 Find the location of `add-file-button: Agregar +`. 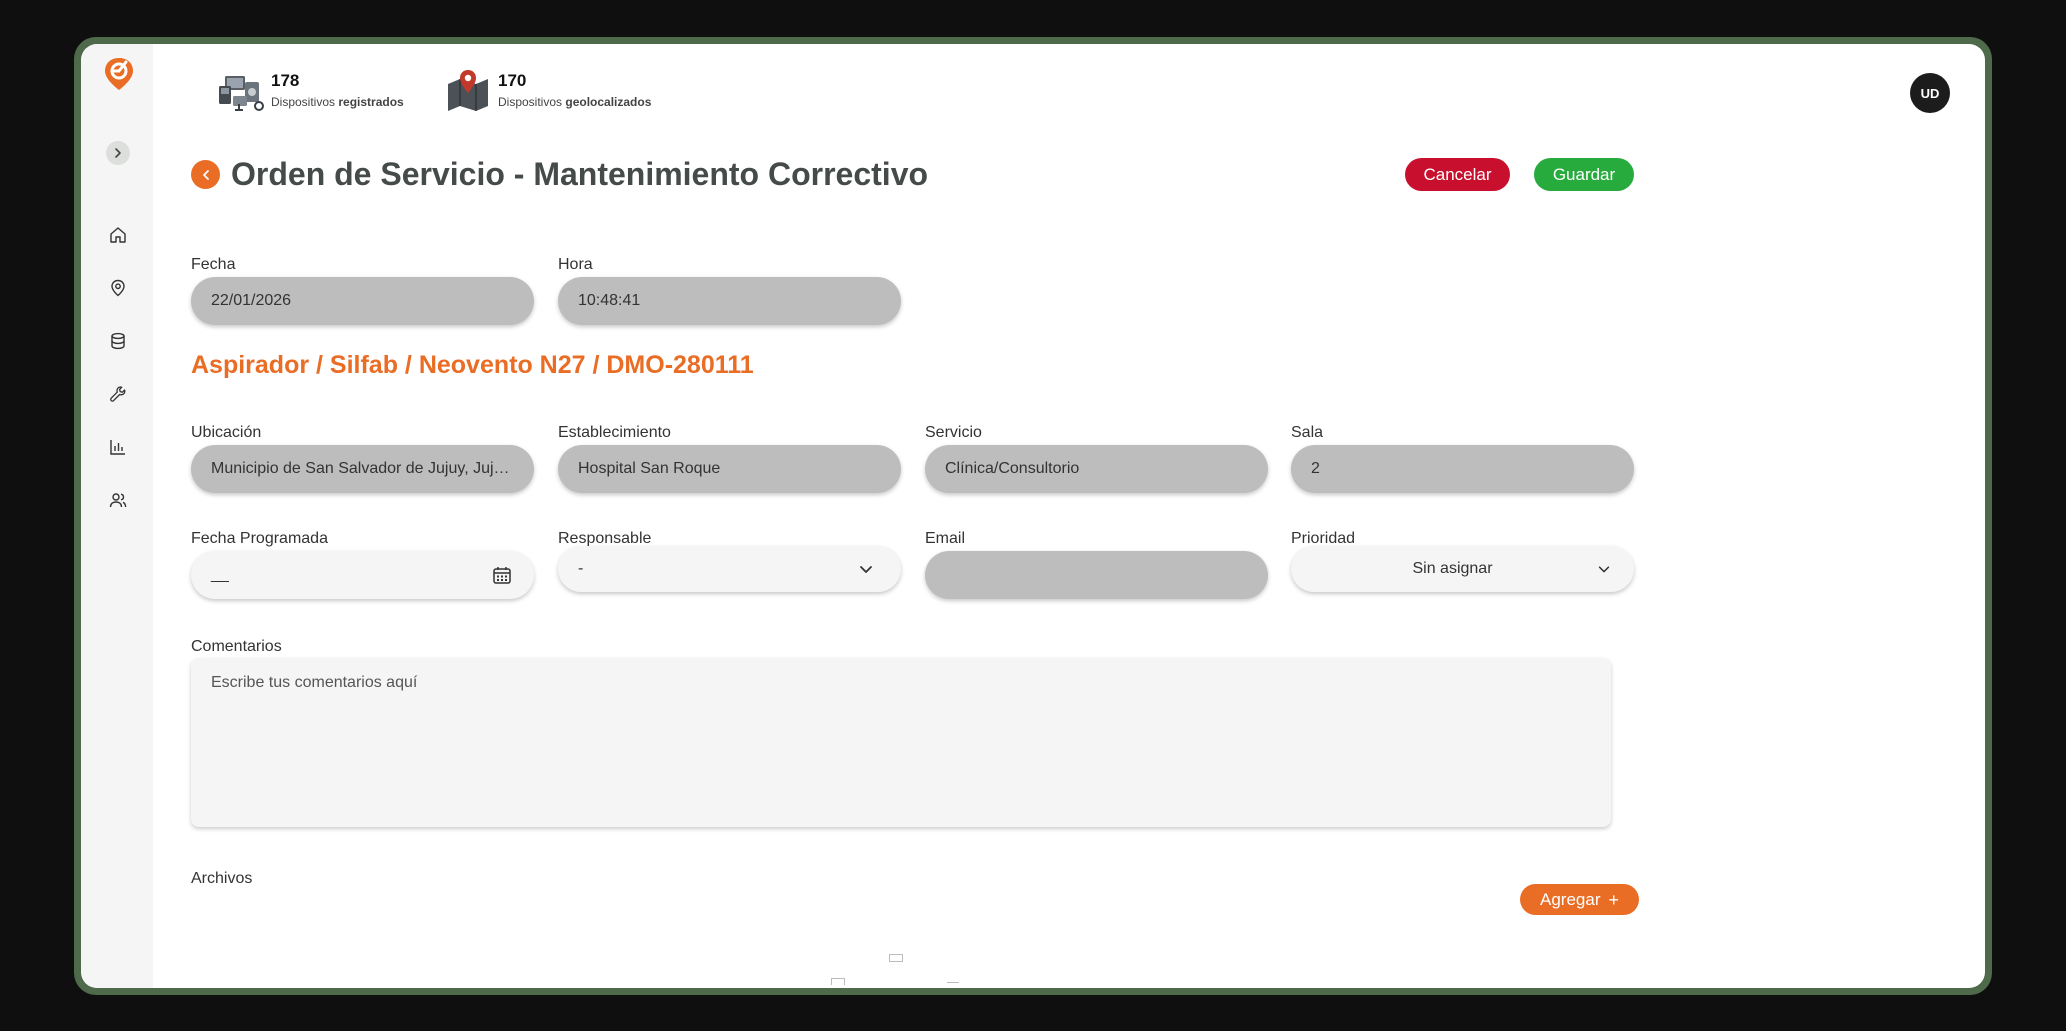

add-file-button: Agregar + is located at coordinates (1579, 899).